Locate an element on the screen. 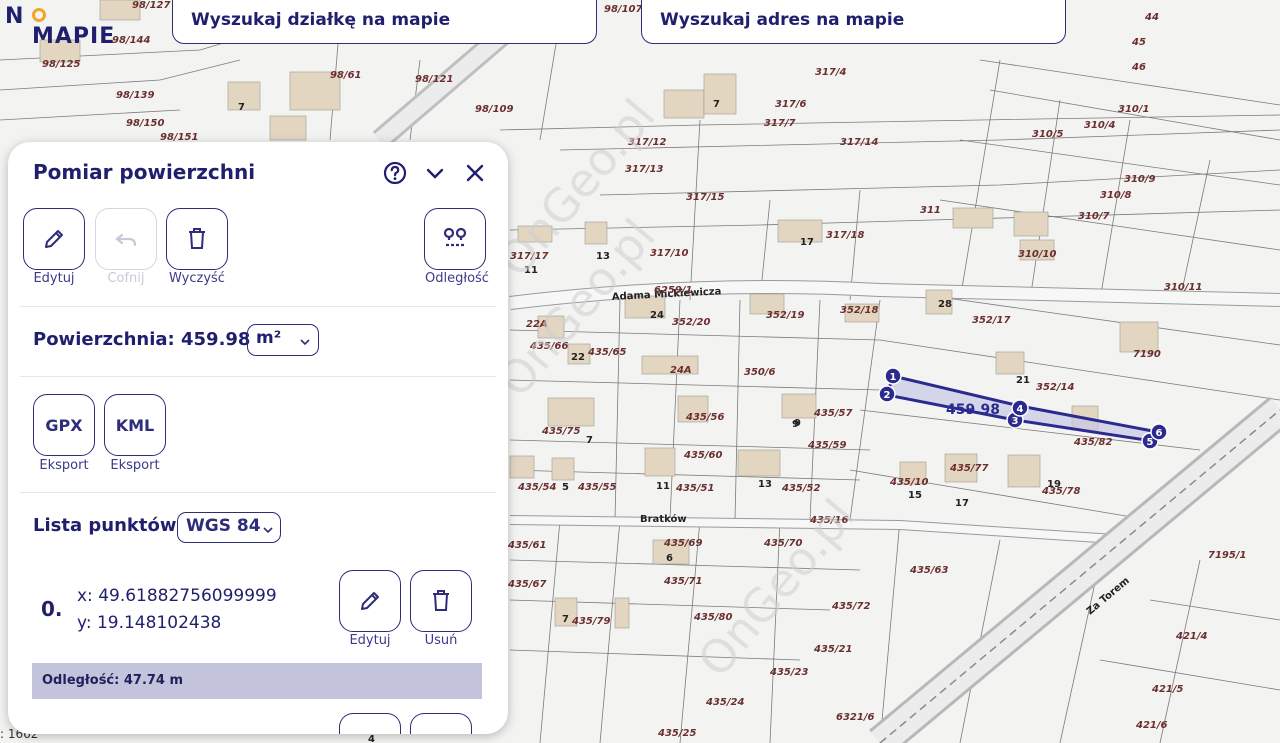  parcel-label: 310/9 is located at coordinates (1140, 179).